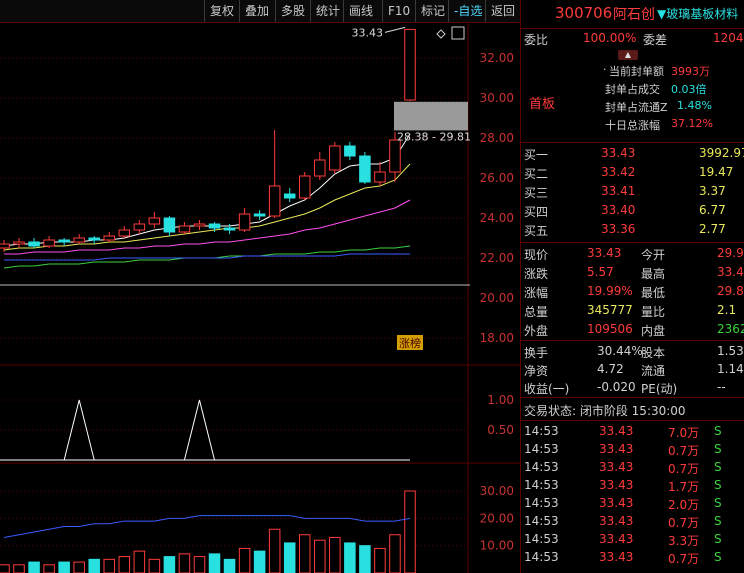  I want to click on fund-label: 股本, so click(653, 353).